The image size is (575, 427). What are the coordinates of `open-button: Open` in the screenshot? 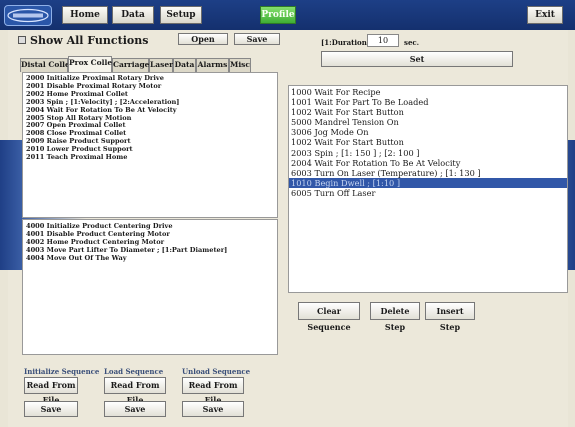 It's located at (203, 39).